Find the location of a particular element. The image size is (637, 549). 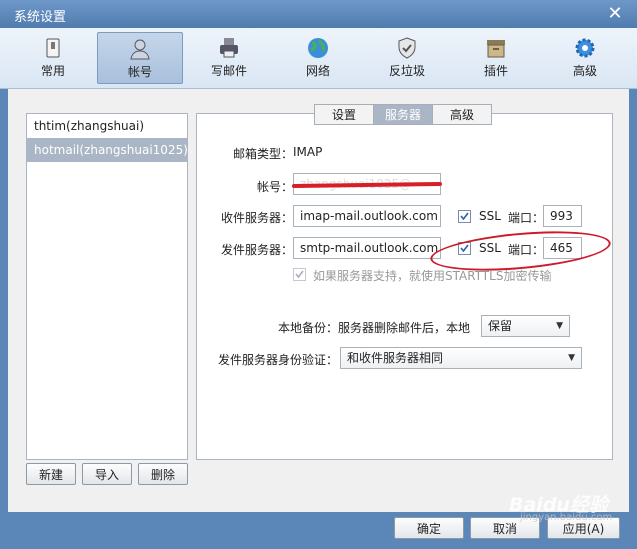

toolbar-item-plugins: 插件 is located at coordinates (496, 58).